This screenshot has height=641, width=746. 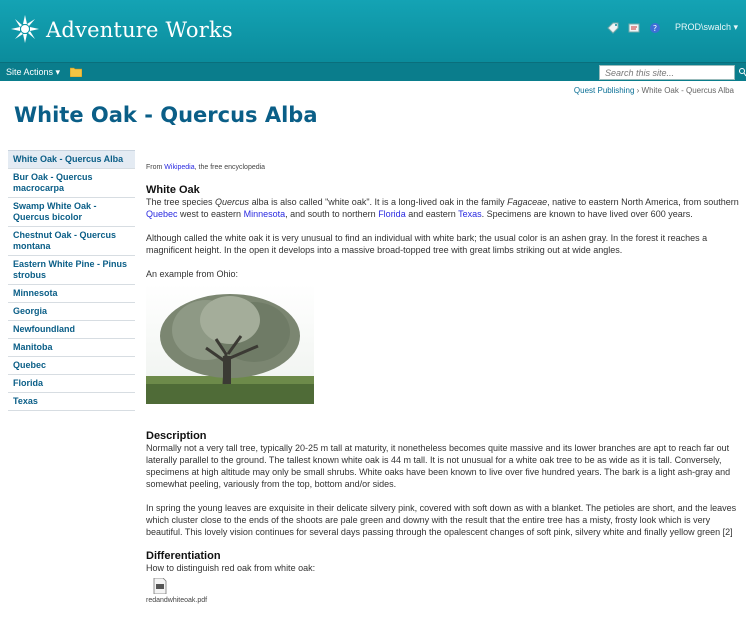 What do you see at coordinates (192, 274) in the screenshot?
I see `example-label: An example from Ohio:` at bounding box center [192, 274].